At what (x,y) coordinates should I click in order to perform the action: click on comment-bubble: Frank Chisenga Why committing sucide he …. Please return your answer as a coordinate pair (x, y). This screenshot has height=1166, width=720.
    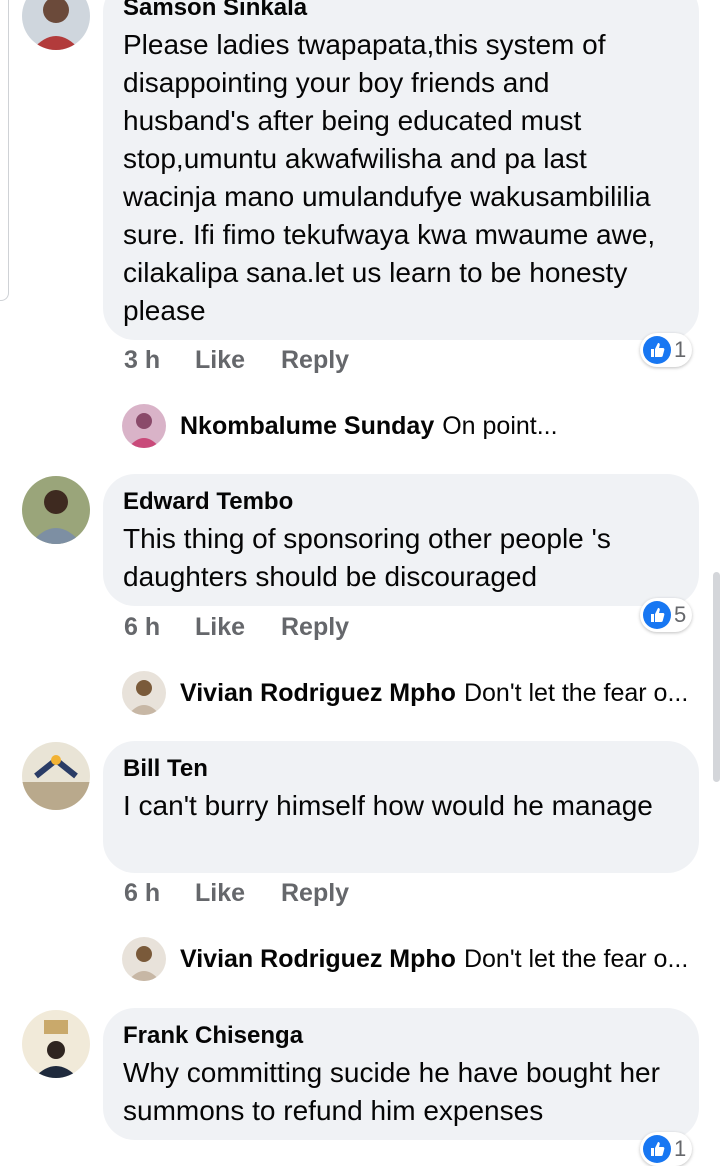
    Looking at the image, I should click on (401, 1074).